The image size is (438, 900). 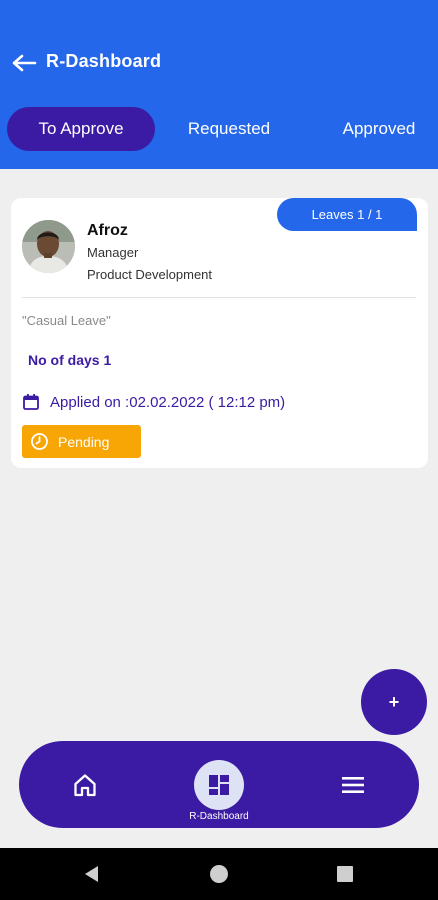 I want to click on home-icon, so click(x=85, y=785).